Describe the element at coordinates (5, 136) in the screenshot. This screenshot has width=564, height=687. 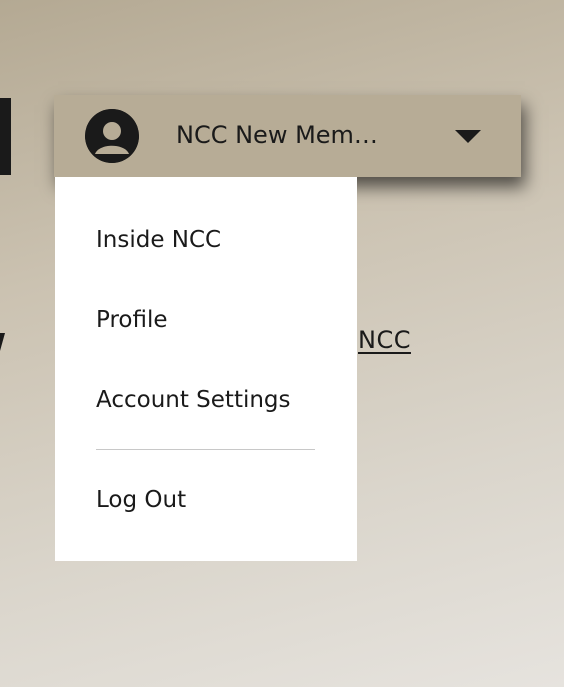
I see `partial-search-field-edge` at that location.